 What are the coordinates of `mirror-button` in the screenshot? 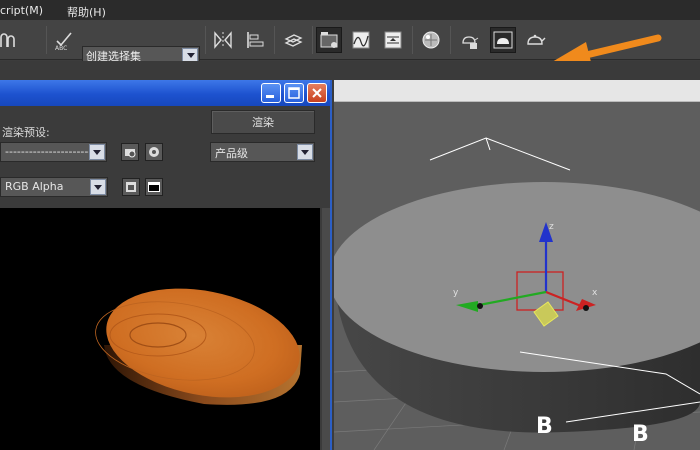 It's located at (223, 40).